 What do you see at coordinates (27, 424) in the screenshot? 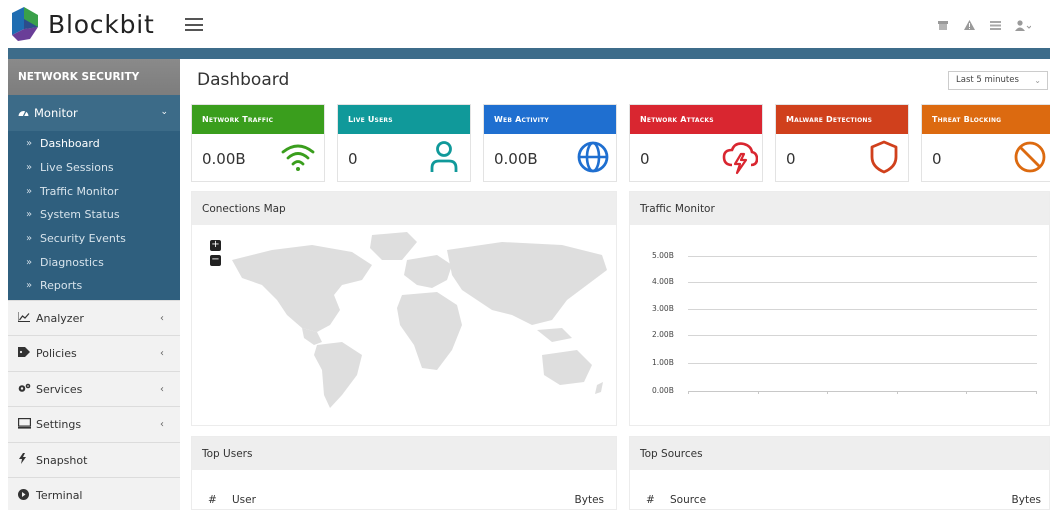
I see `monitor-icon` at bounding box center [27, 424].